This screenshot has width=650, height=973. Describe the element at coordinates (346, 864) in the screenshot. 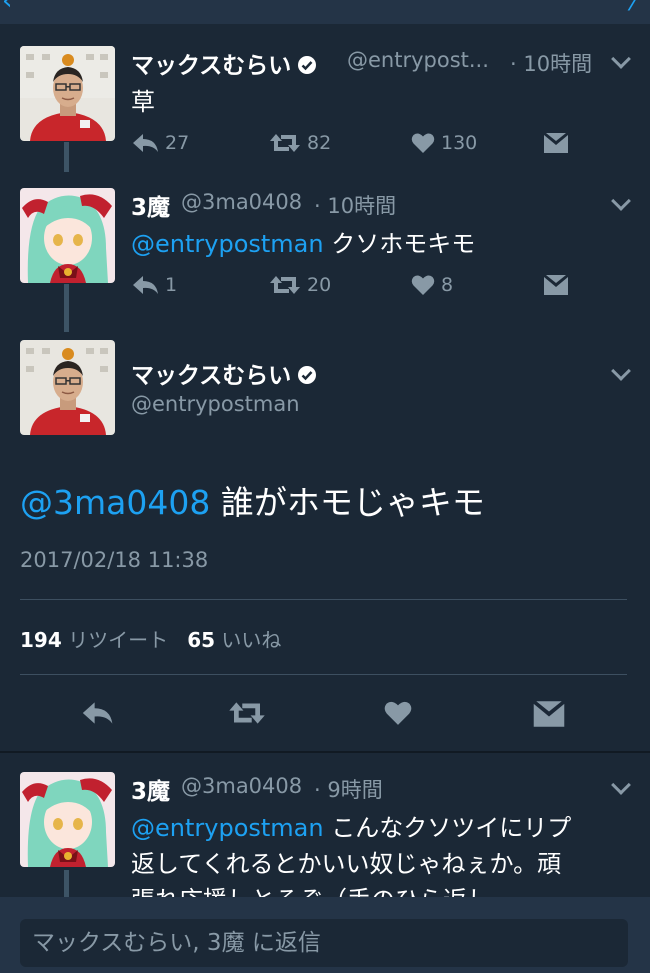

I see `tweet-text-line: 返してくれるとかいい奴じゃねぇか。頑` at that location.